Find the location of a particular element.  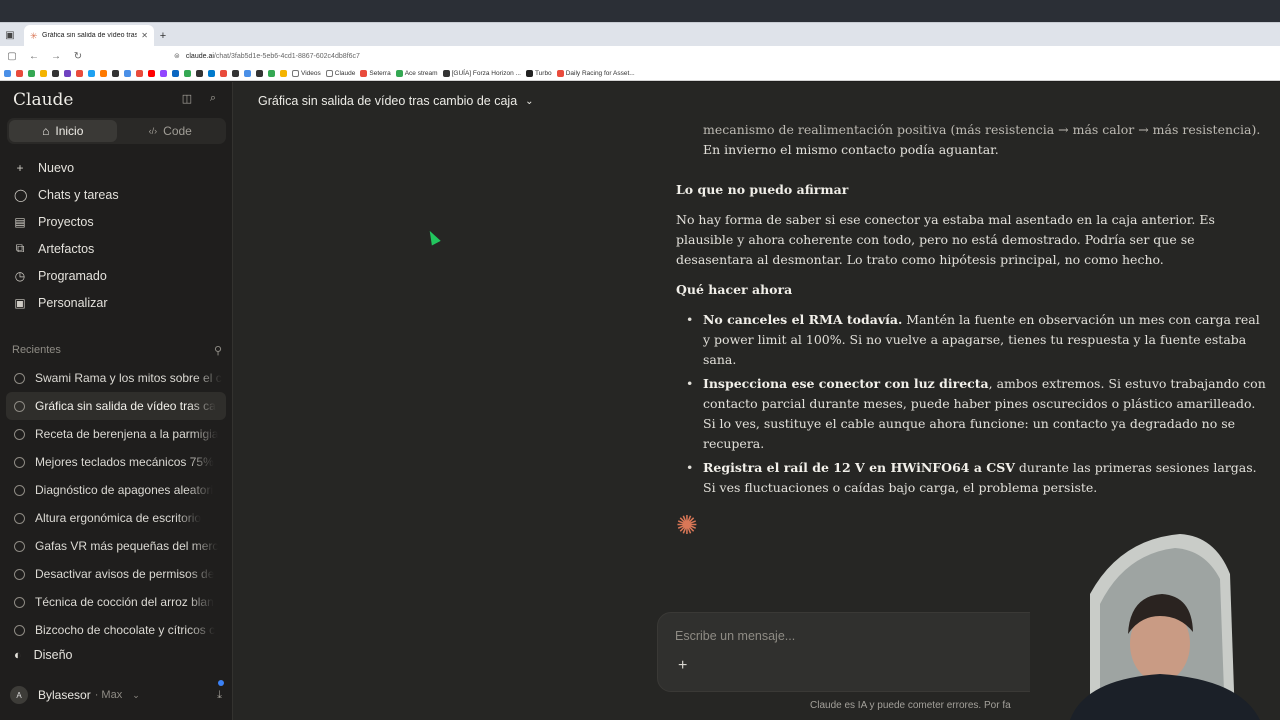

browser-tab-title: Gráfica sin salida de vídeo tras c is located at coordinates (90, 35).